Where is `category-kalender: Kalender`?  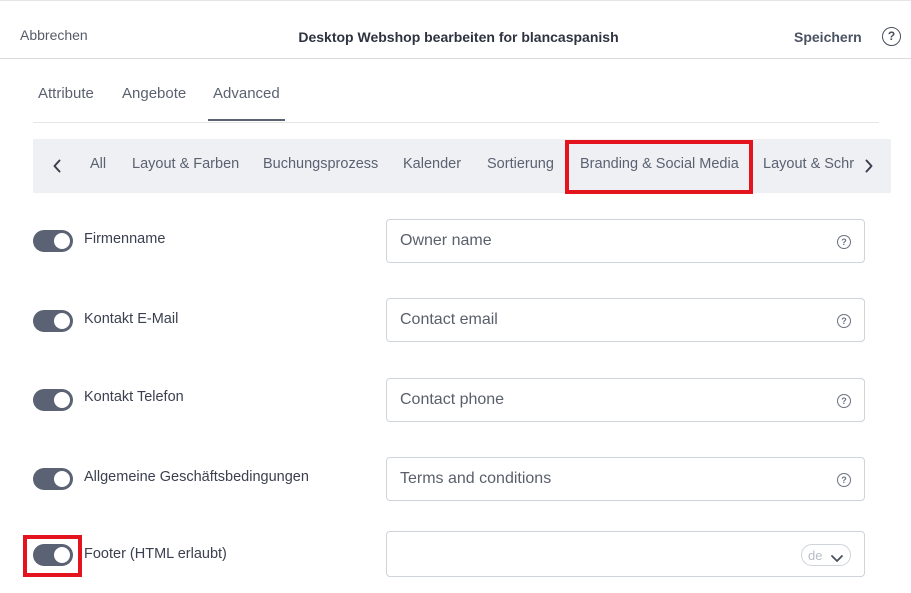
category-kalender: Kalender is located at coordinates (432, 164).